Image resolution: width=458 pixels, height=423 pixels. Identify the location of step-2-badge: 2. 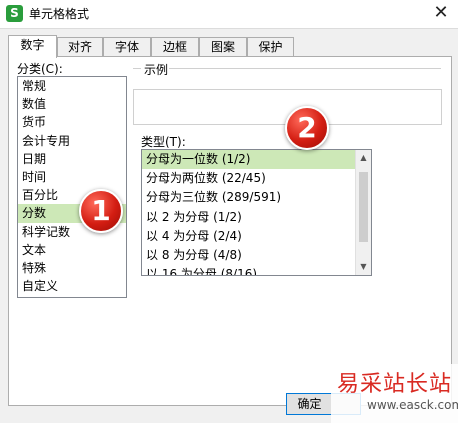
(307, 128).